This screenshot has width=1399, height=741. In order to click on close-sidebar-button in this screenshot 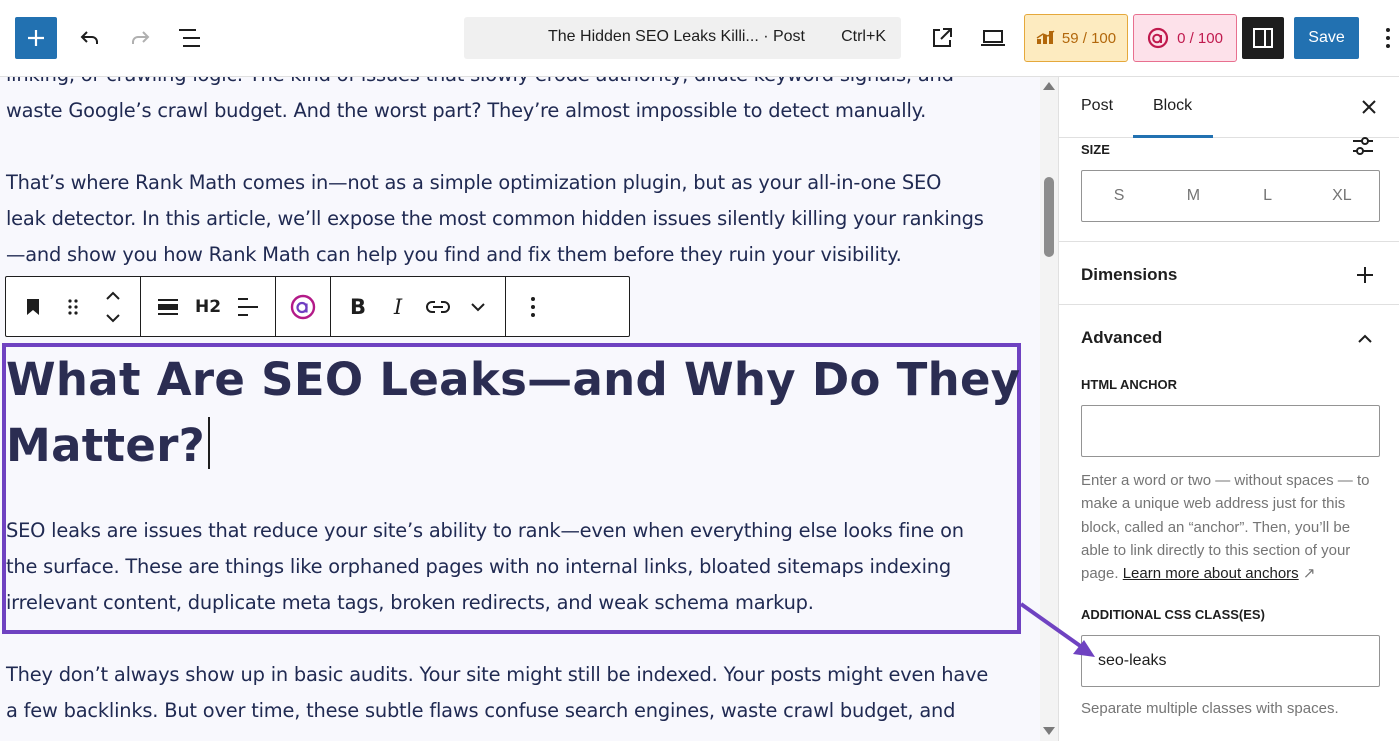, I will do `click(1369, 107)`.